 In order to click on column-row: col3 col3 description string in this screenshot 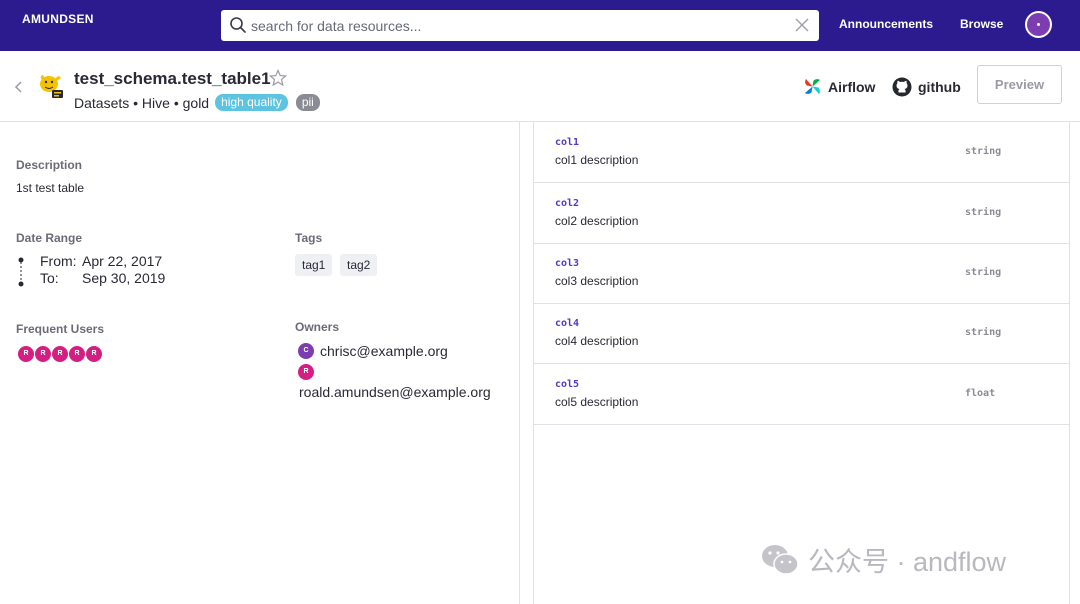, I will do `click(802, 273)`.